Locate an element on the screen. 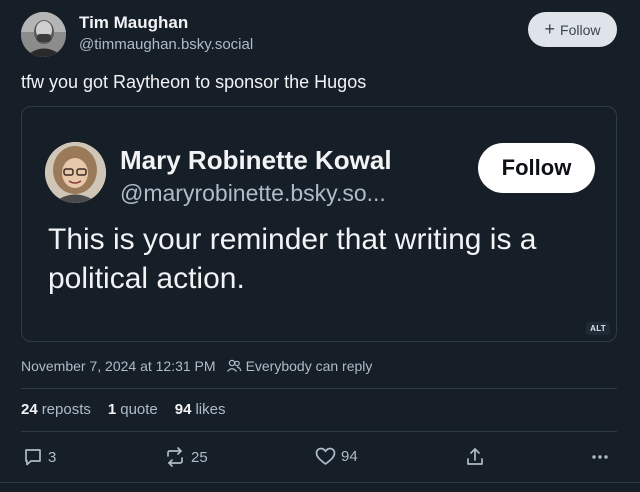 The image size is (640, 492). reply-count: 3 is located at coordinates (52, 457).